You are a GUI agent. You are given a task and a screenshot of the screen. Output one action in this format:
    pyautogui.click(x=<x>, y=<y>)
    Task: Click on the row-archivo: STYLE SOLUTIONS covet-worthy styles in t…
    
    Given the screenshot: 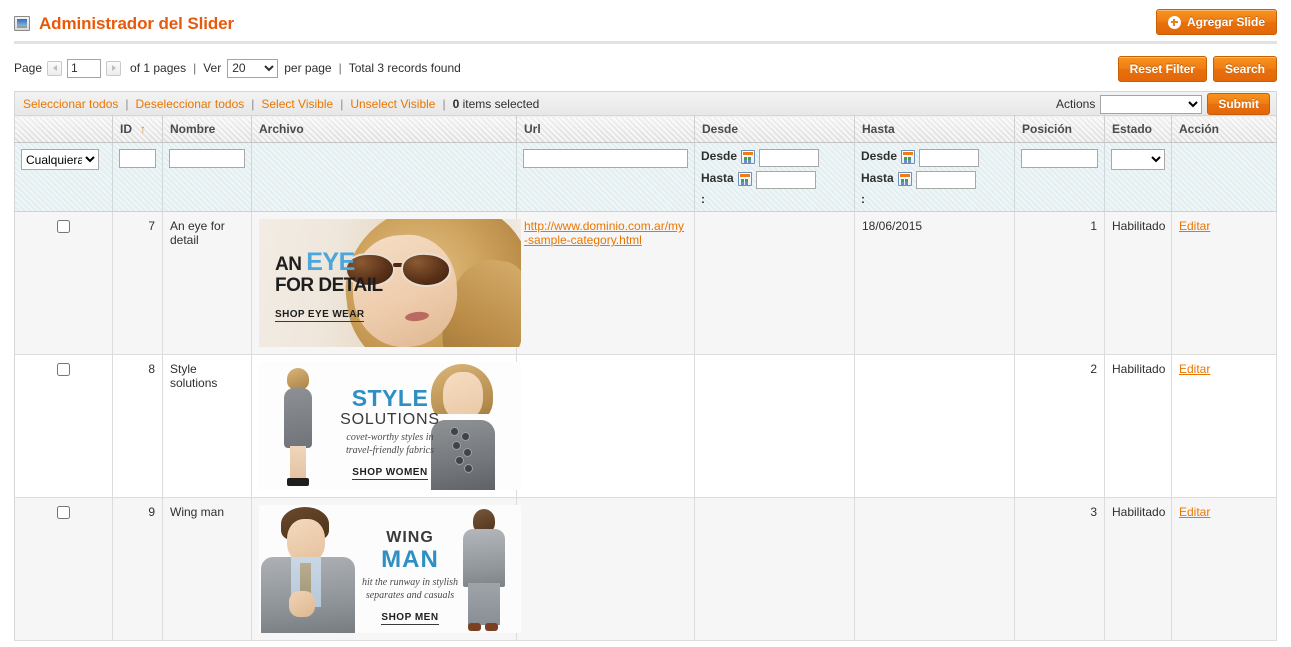 What is the action you would take?
    pyautogui.click(x=386, y=426)
    